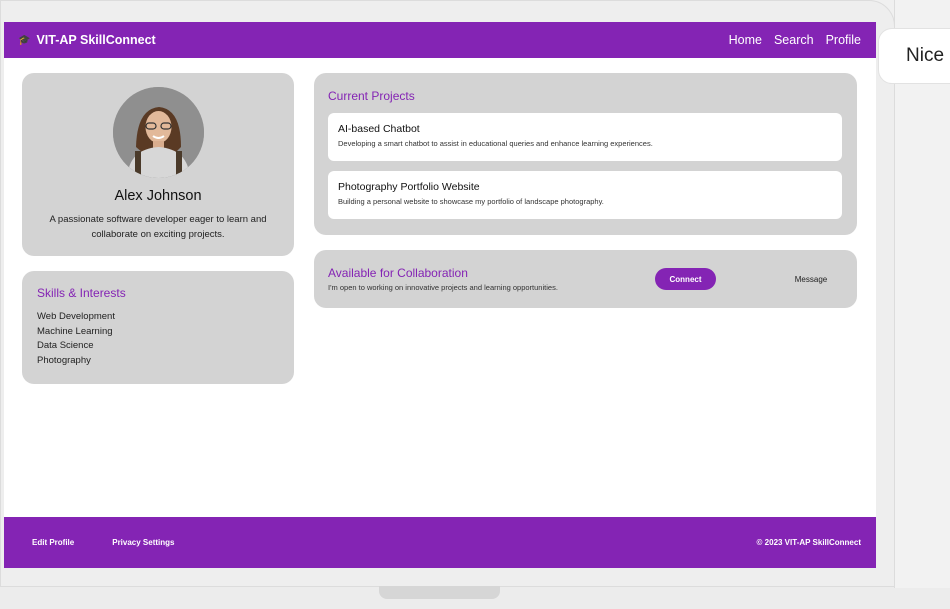 This screenshot has height=609, width=950. What do you see at coordinates (379, 129) in the screenshot?
I see `project-title: AI-based Chatbot` at bounding box center [379, 129].